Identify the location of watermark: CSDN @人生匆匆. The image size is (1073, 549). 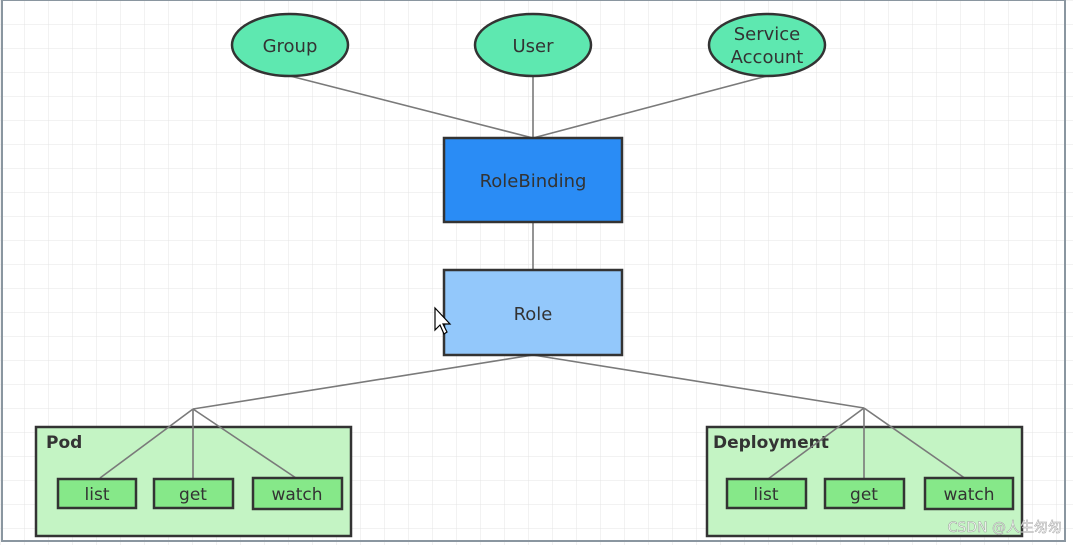
(1005, 528).